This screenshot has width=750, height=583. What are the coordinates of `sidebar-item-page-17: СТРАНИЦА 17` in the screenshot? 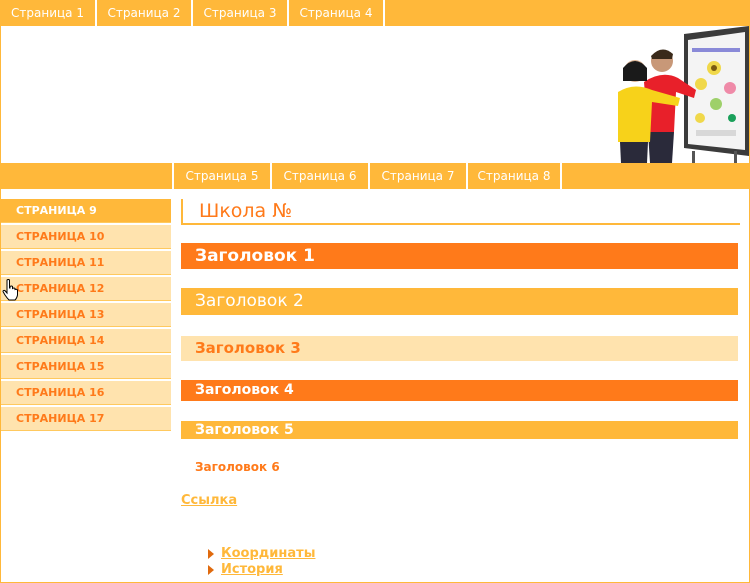 It's located at (86, 419).